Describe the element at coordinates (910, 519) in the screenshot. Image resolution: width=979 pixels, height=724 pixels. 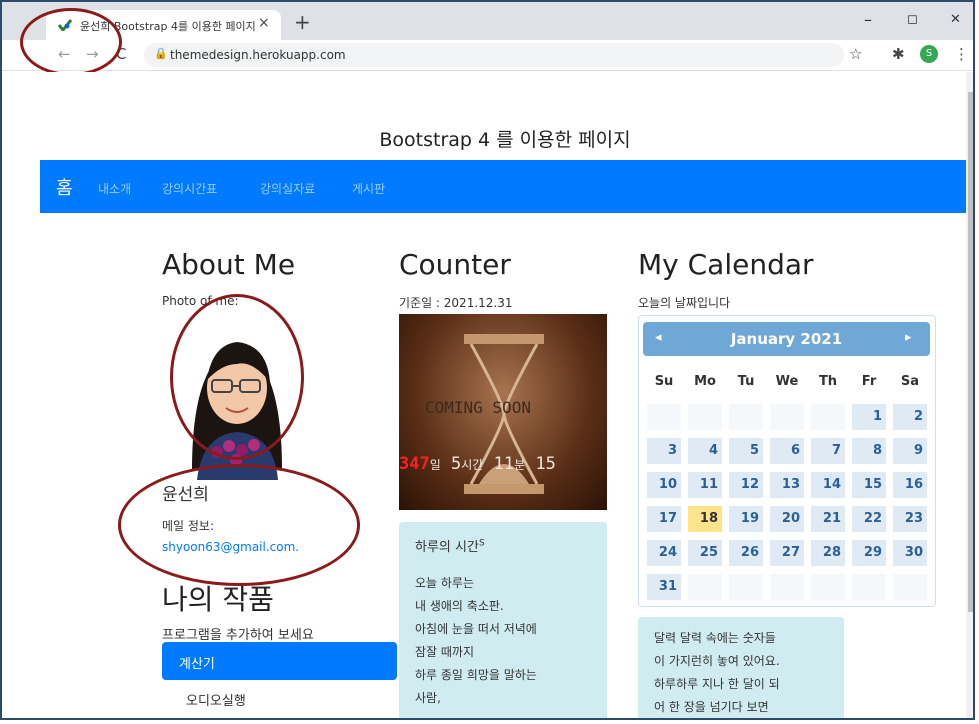
I see `calendar-day: 23` at that location.